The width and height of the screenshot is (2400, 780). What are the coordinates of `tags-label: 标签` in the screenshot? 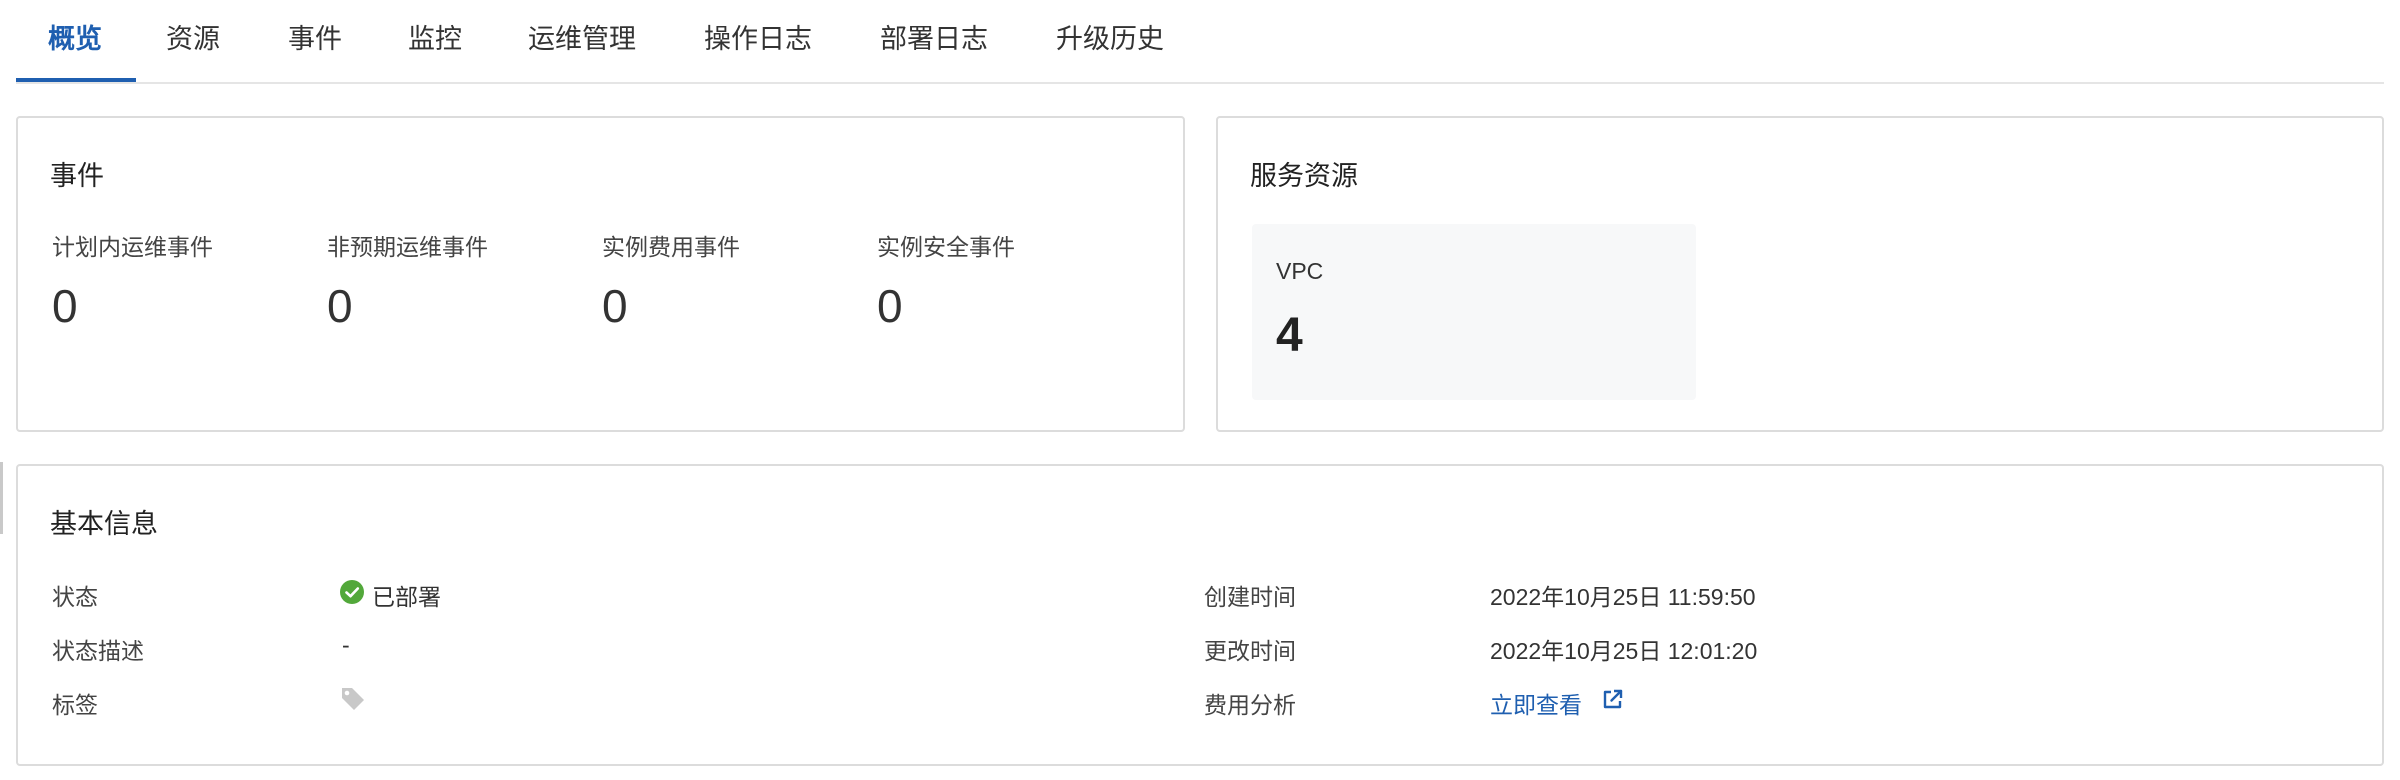 It's located at (75, 705).